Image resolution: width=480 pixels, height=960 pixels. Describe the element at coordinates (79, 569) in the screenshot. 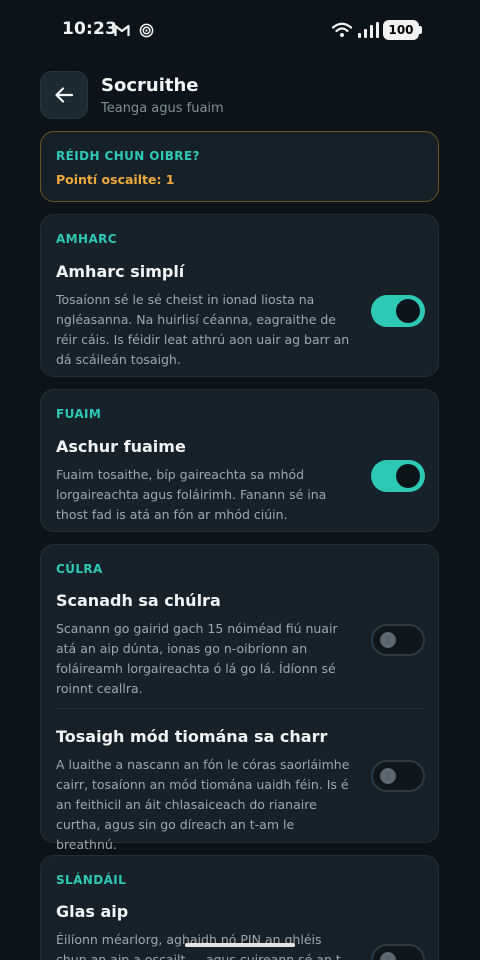

I see `section-label: CÚLRA` at that location.